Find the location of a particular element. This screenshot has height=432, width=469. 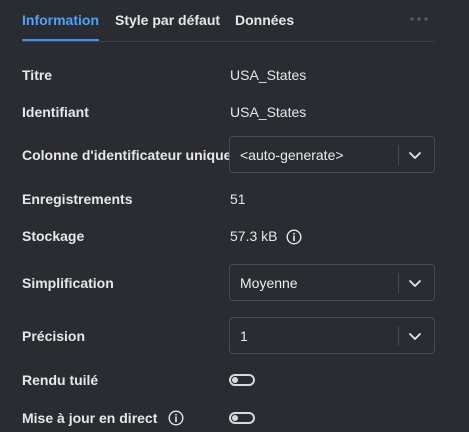

rendu-tuile-label: Rendu tuilé is located at coordinates (60, 380).